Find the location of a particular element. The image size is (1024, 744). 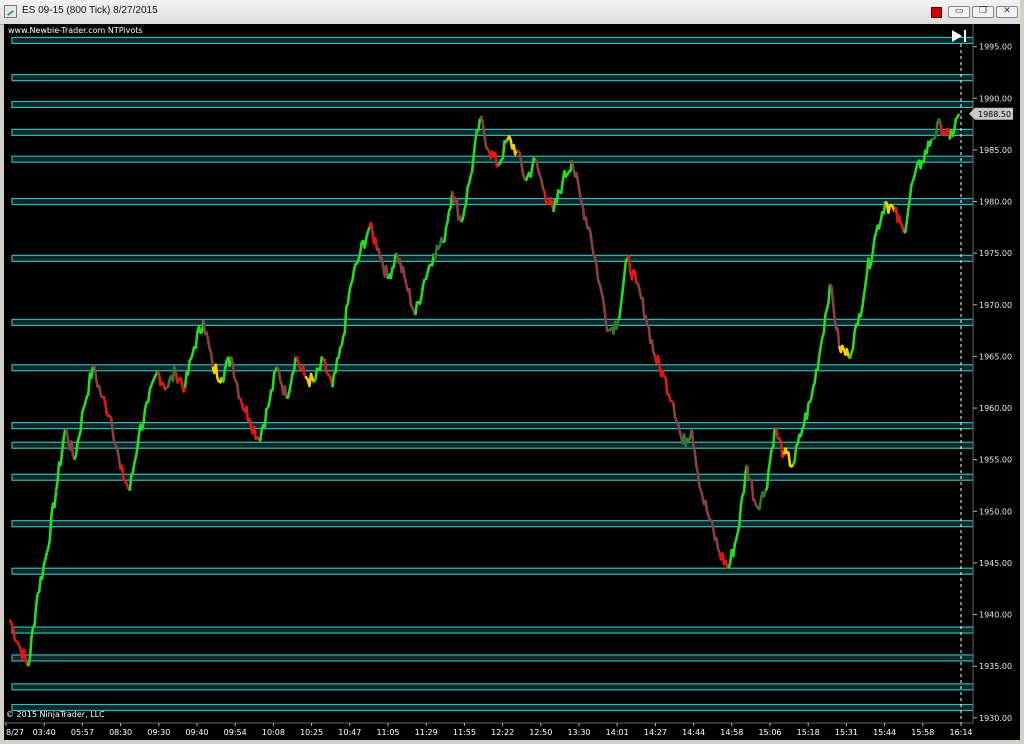

x-tick-label: 16:14 is located at coordinates (960, 732).